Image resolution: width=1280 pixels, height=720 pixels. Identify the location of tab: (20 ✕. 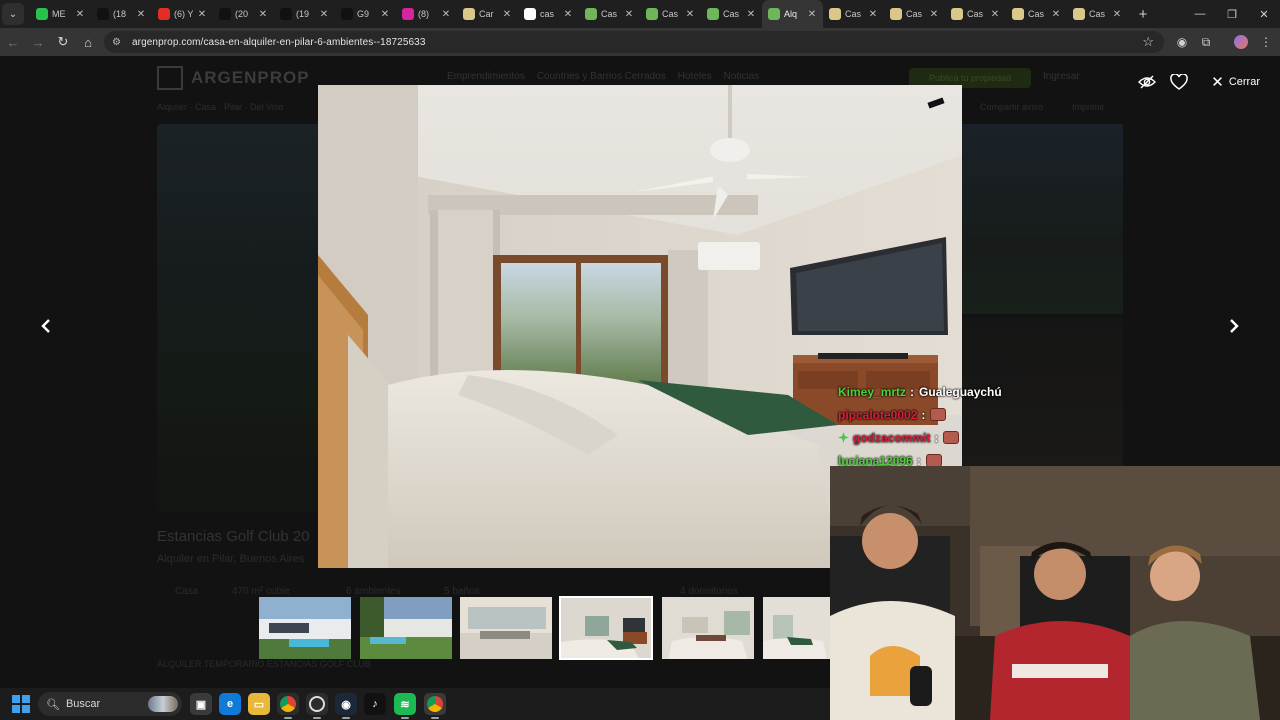
(243, 14).